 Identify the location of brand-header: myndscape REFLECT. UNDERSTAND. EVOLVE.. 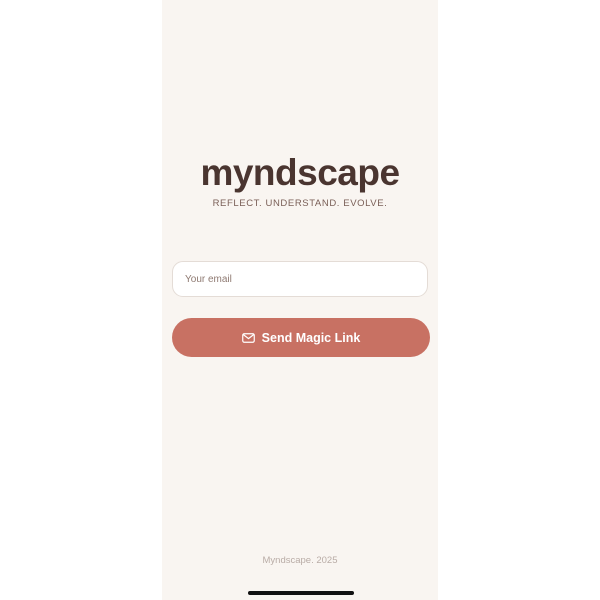
(300, 179).